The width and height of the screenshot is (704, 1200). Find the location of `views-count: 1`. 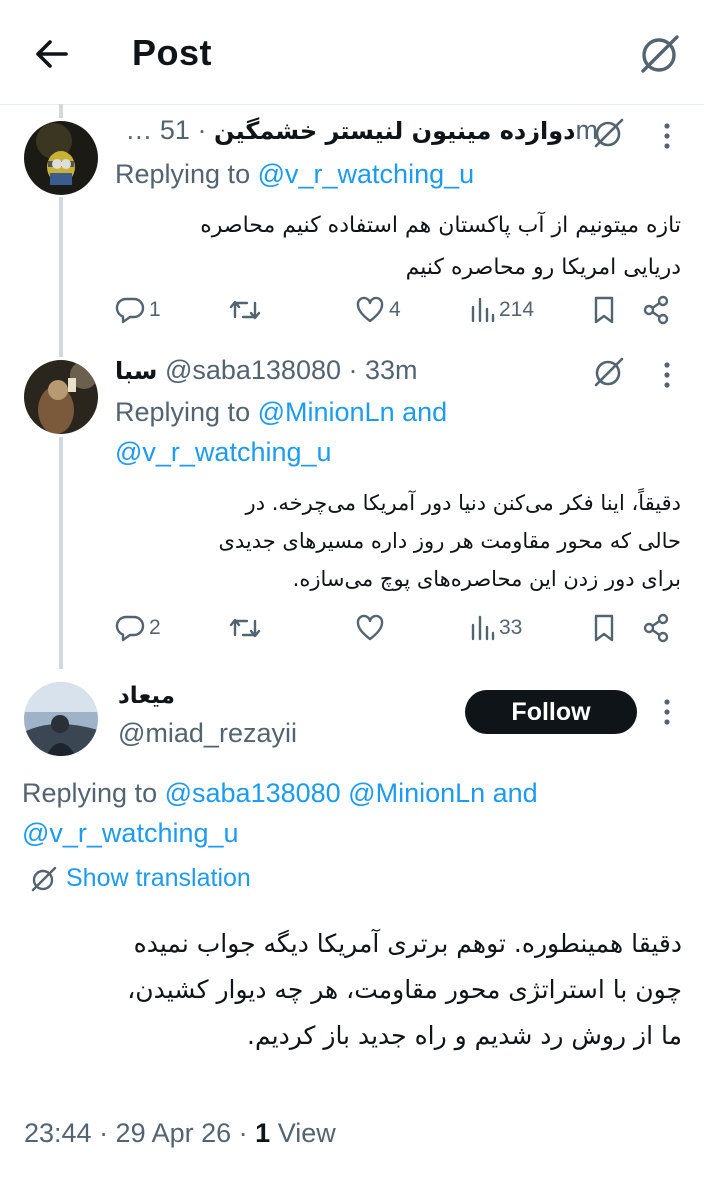

views-count: 1 is located at coordinates (263, 1133).